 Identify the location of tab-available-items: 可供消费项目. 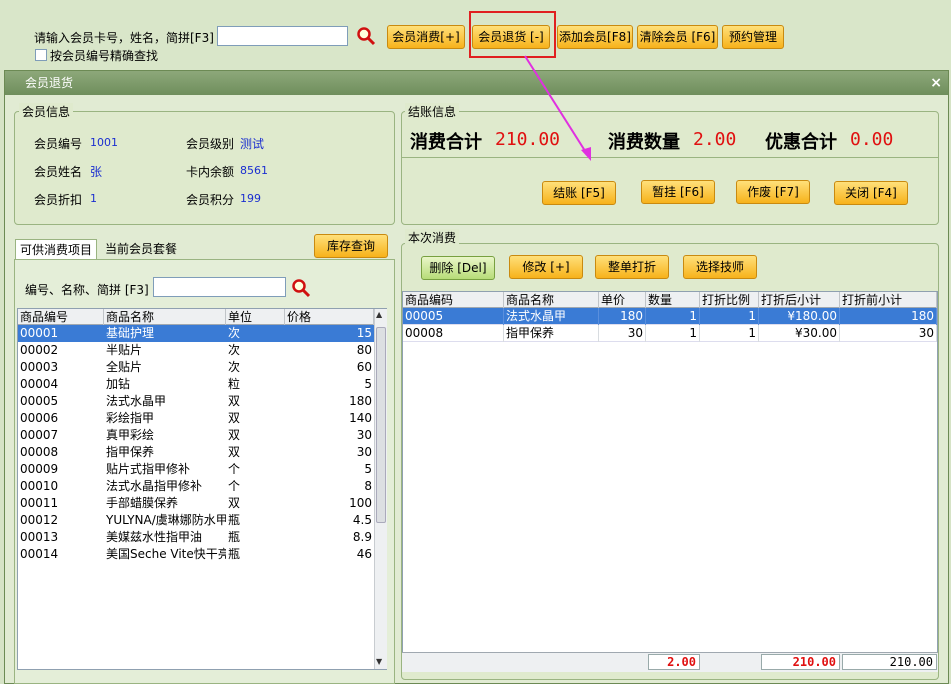
(56, 249).